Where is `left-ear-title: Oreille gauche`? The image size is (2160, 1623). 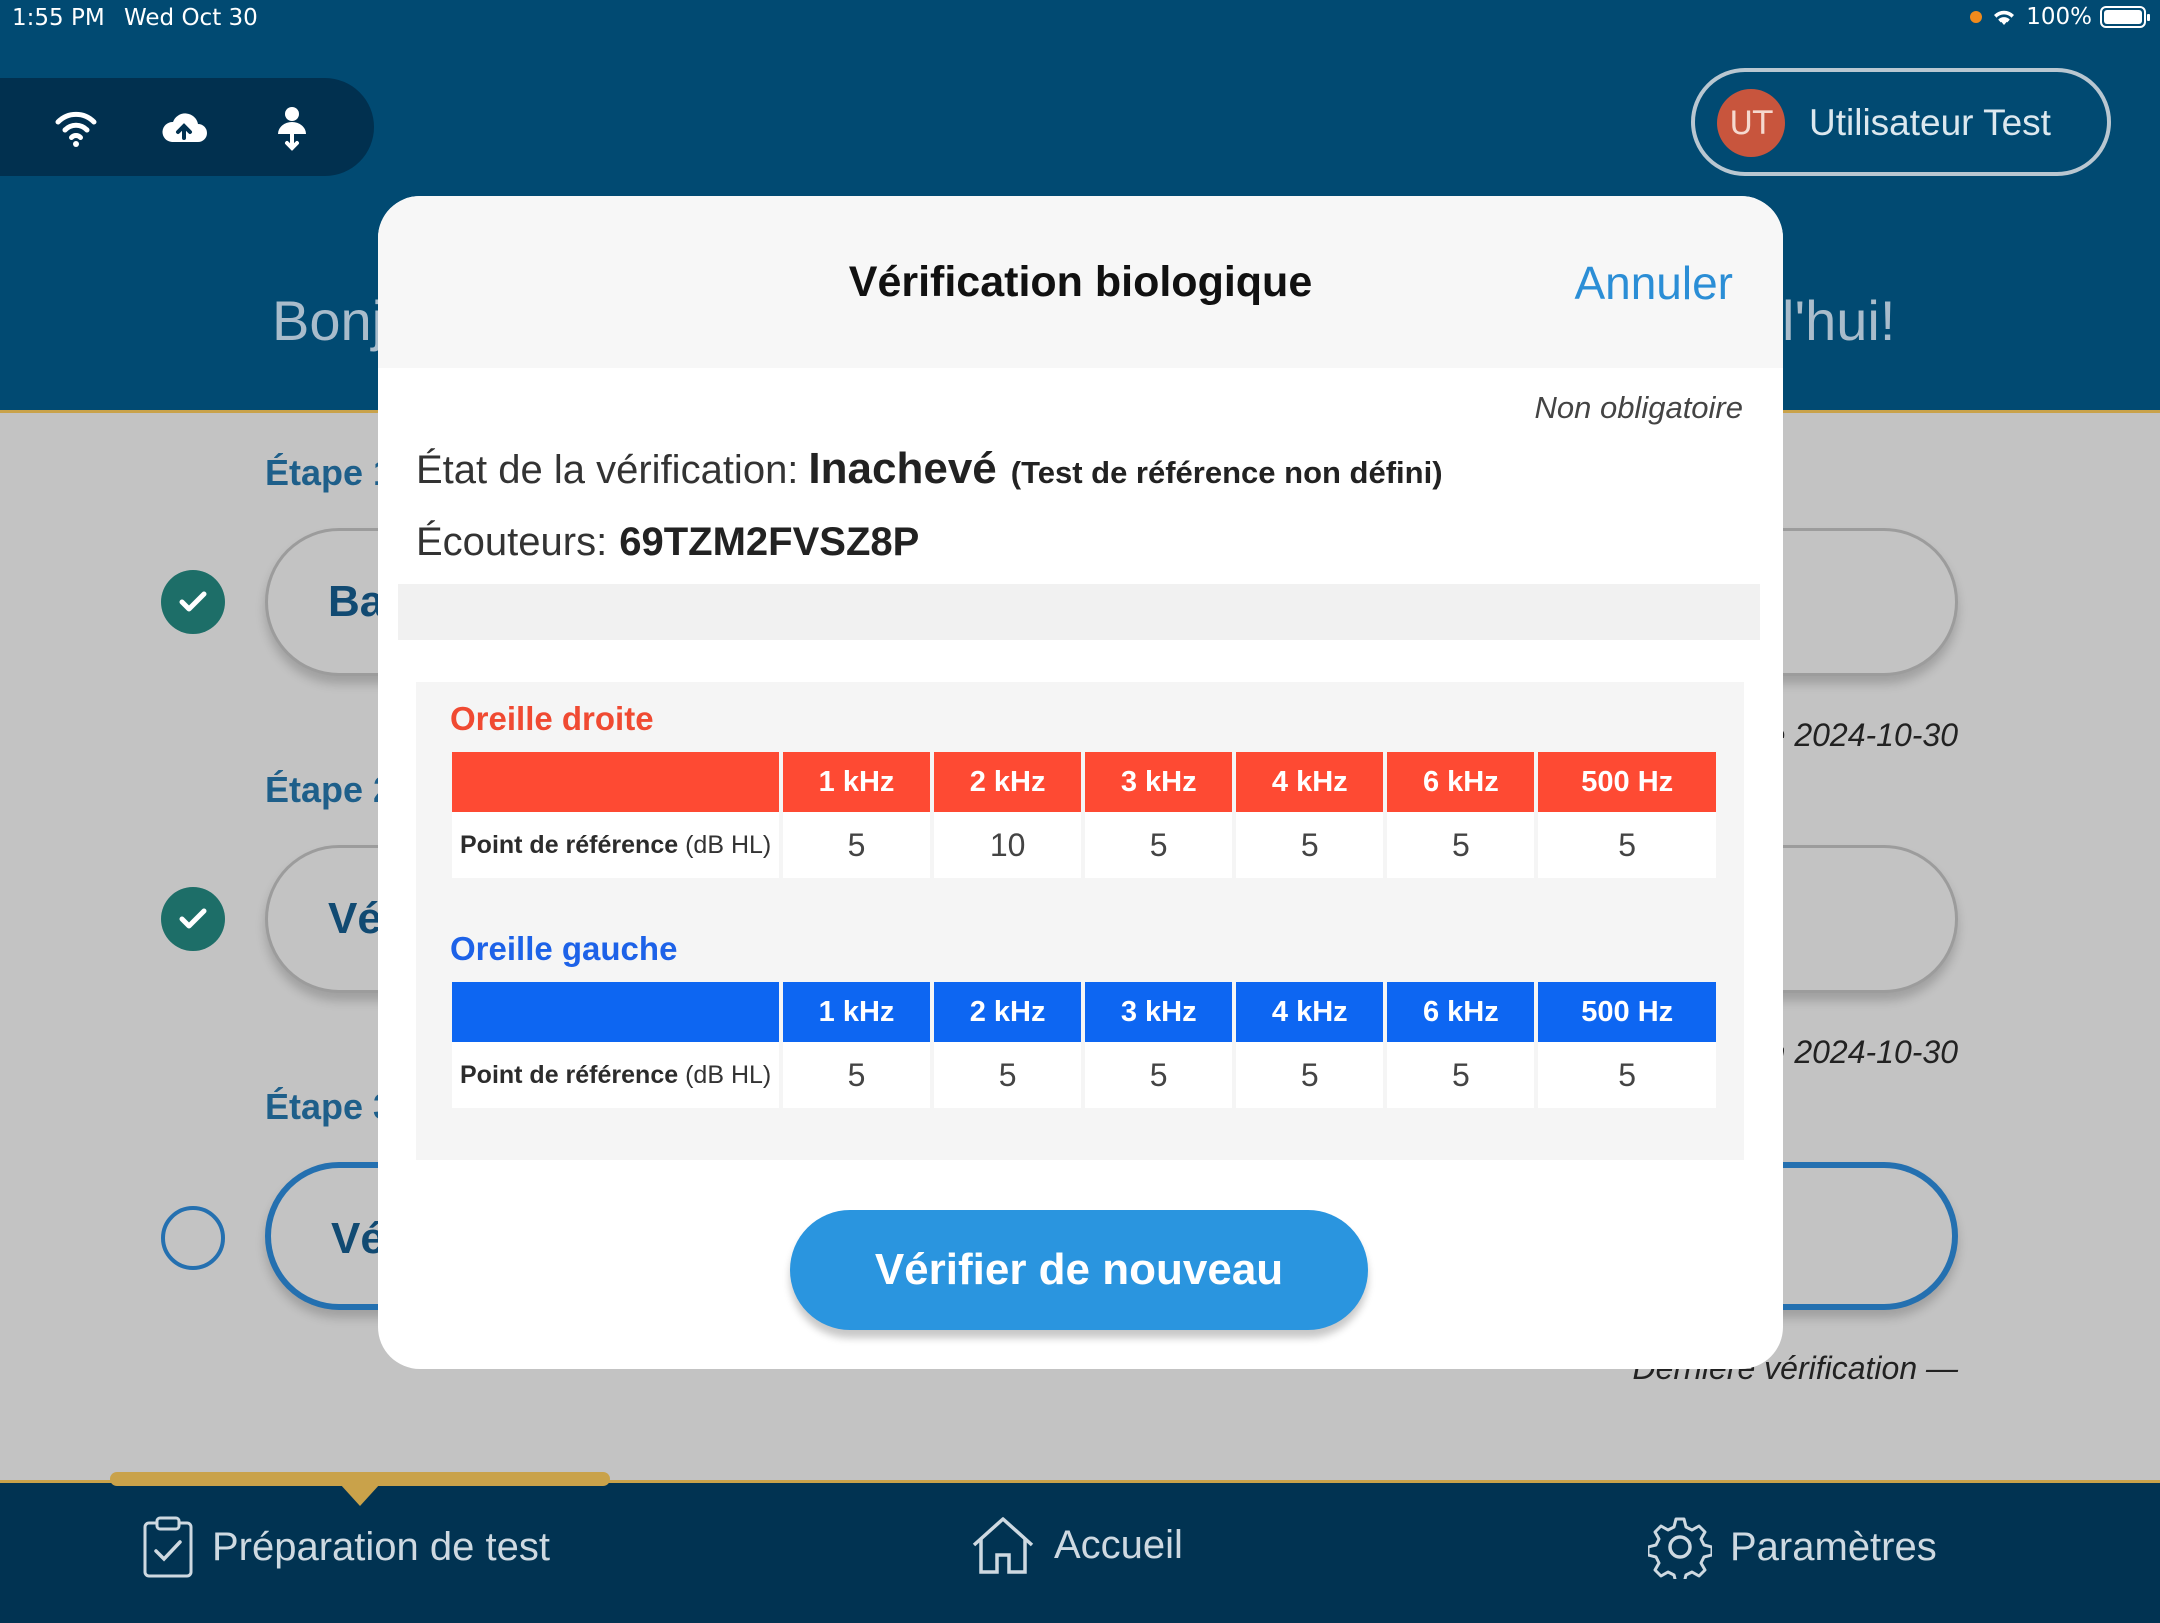
left-ear-title: Oreille gauche is located at coordinates (564, 948).